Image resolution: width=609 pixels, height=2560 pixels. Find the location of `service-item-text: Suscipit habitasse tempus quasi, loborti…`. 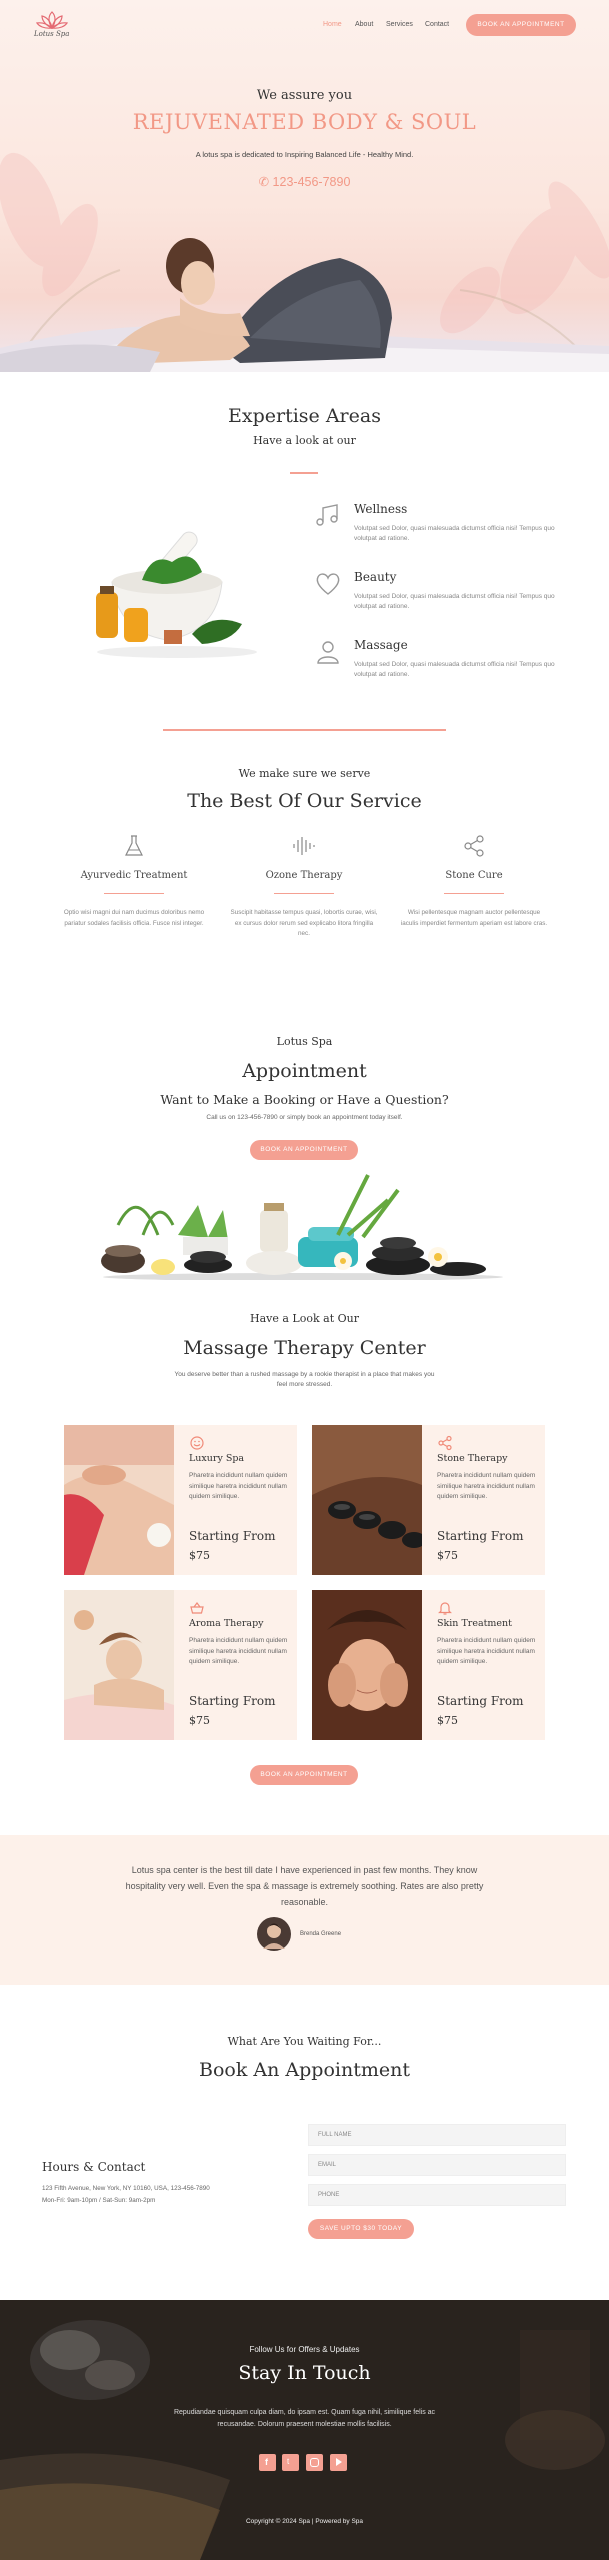

service-item-text: Suscipit habitasse tempus quasi, loborti… is located at coordinates (304, 923).